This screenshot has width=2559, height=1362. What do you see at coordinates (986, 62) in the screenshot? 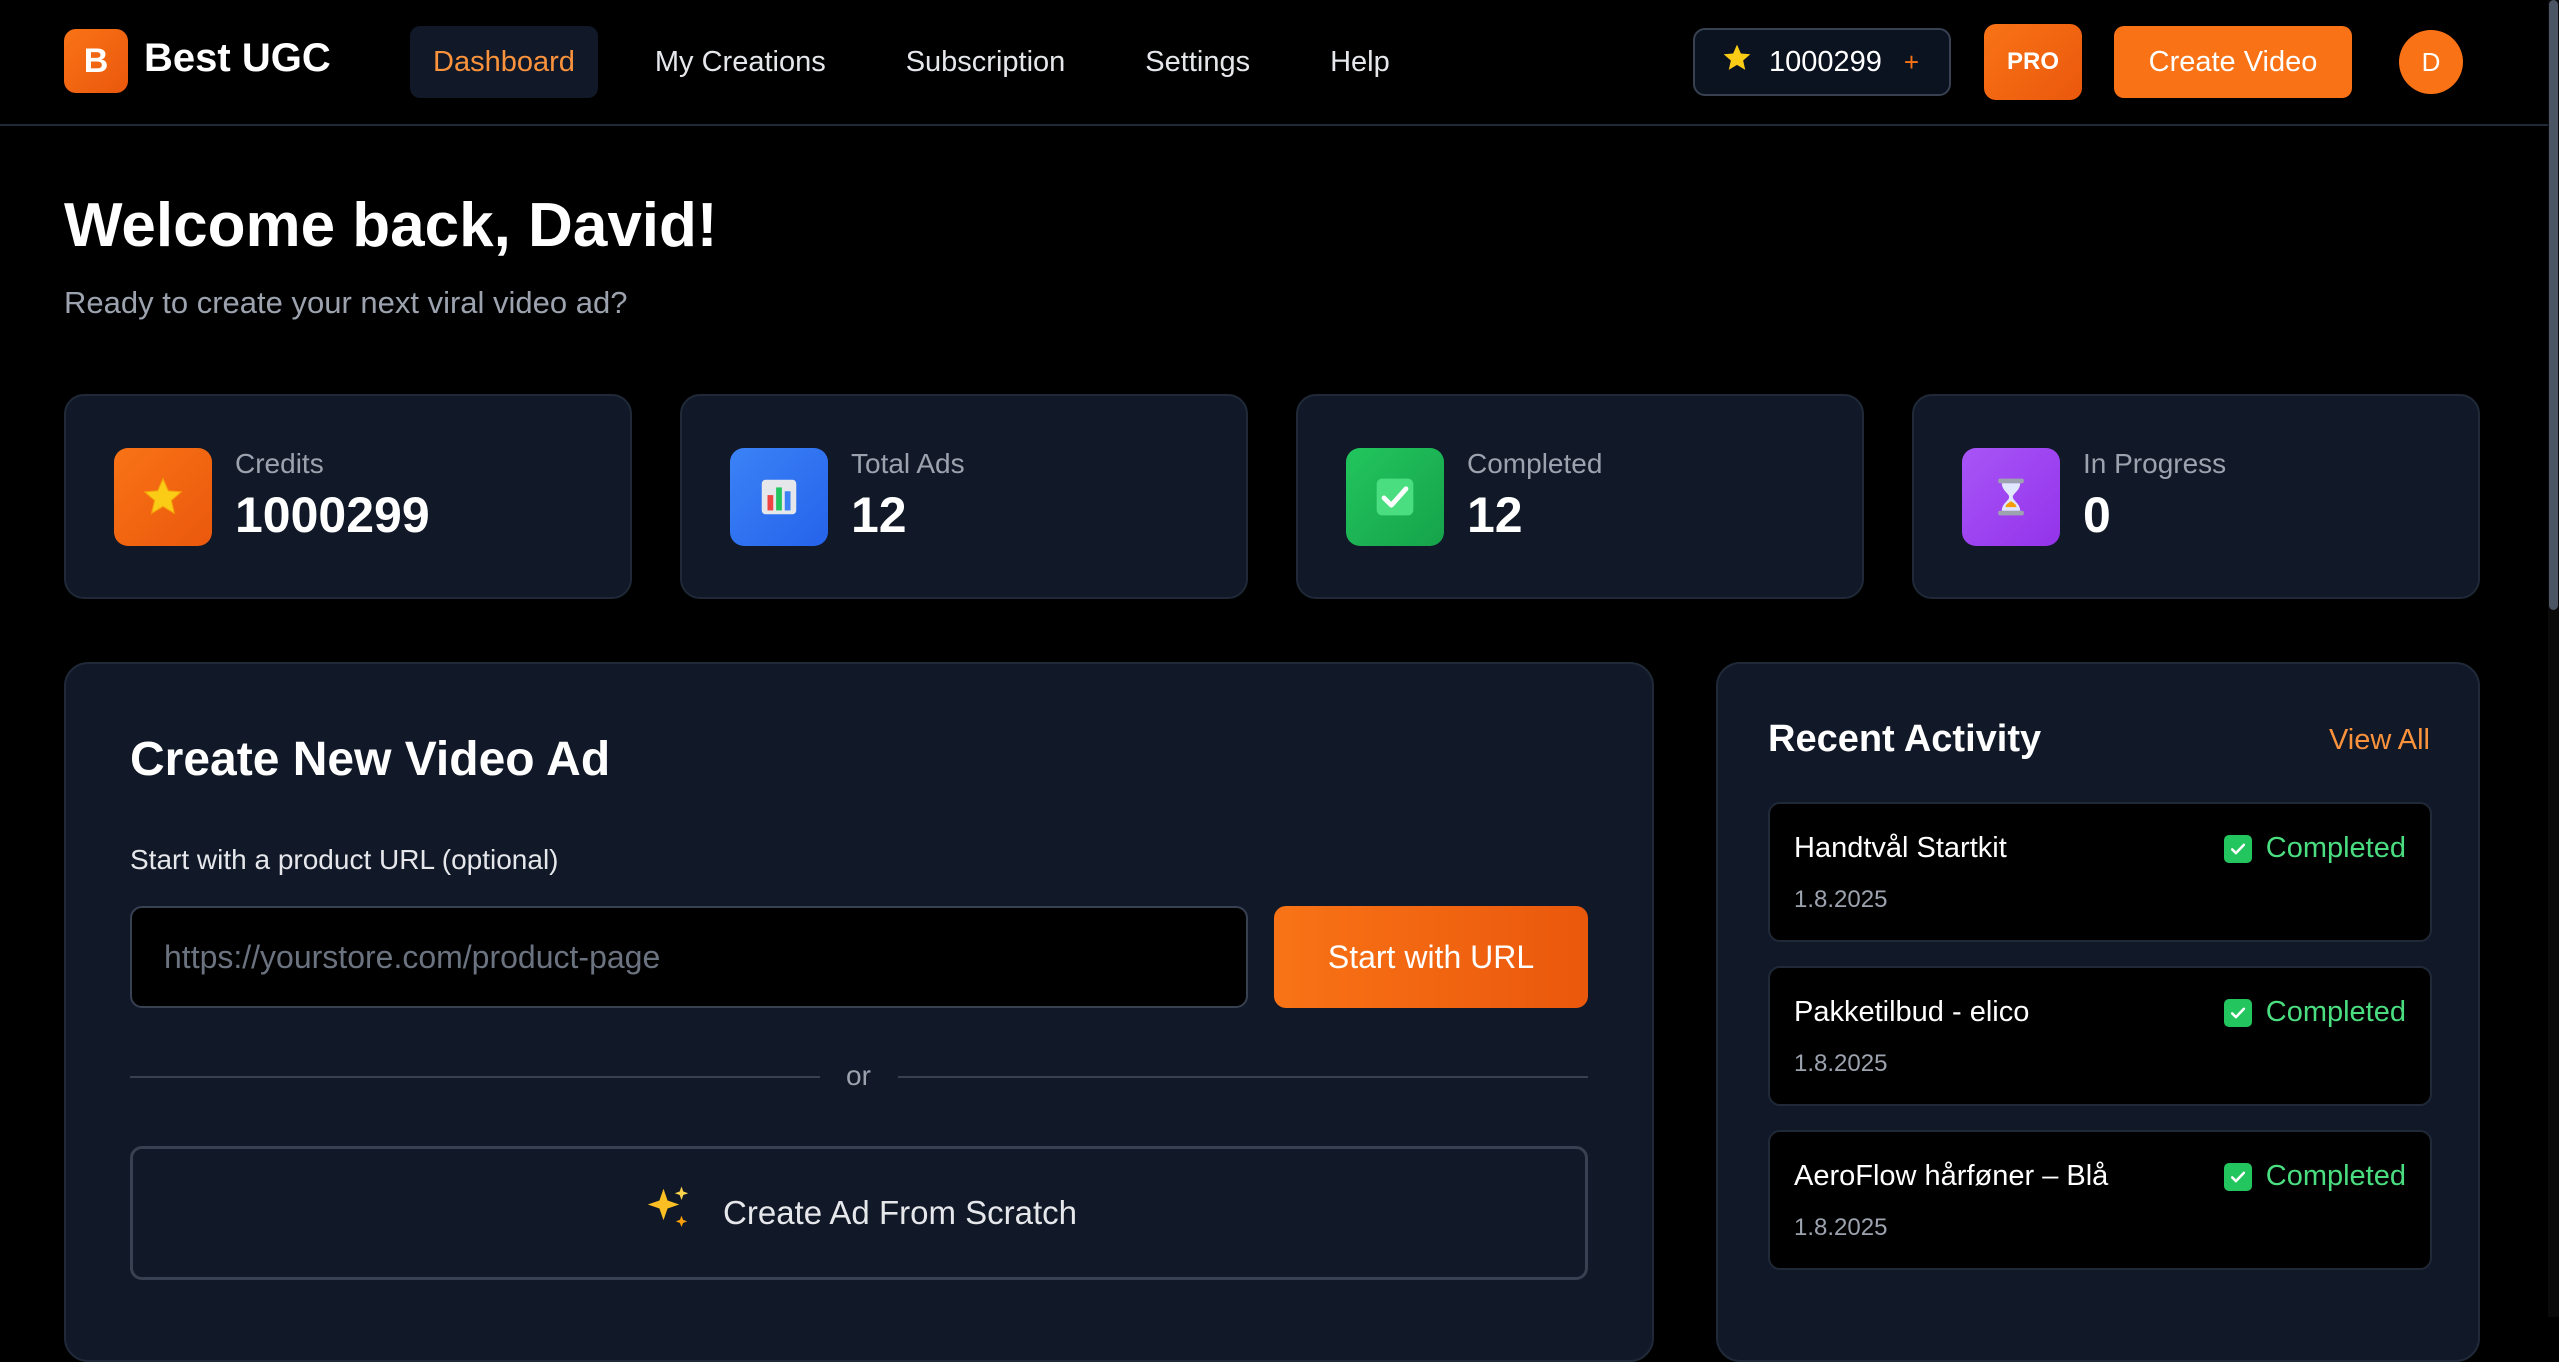
I see `nav-item-subscription: Subscription` at bounding box center [986, 62].